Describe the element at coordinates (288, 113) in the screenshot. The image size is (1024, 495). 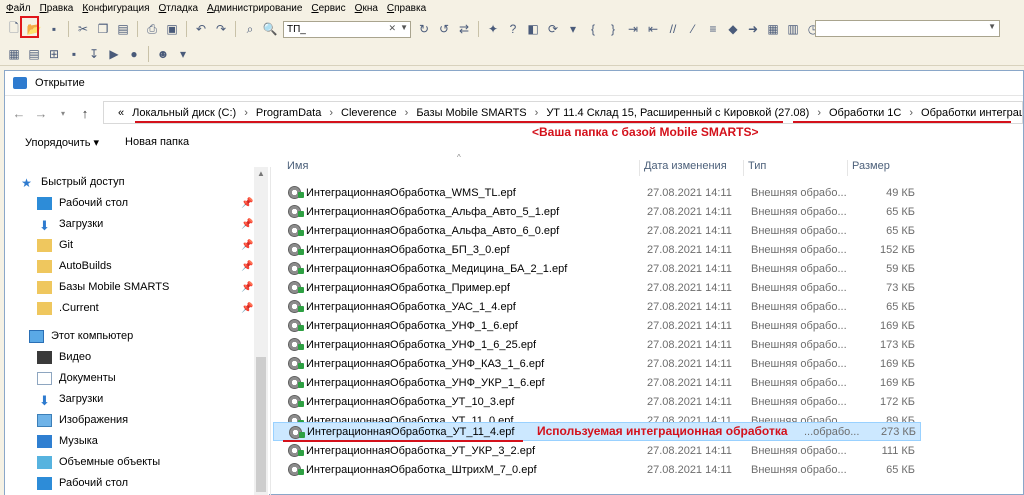
I see `breadcrumb-programdata: ProgramData` at that location.